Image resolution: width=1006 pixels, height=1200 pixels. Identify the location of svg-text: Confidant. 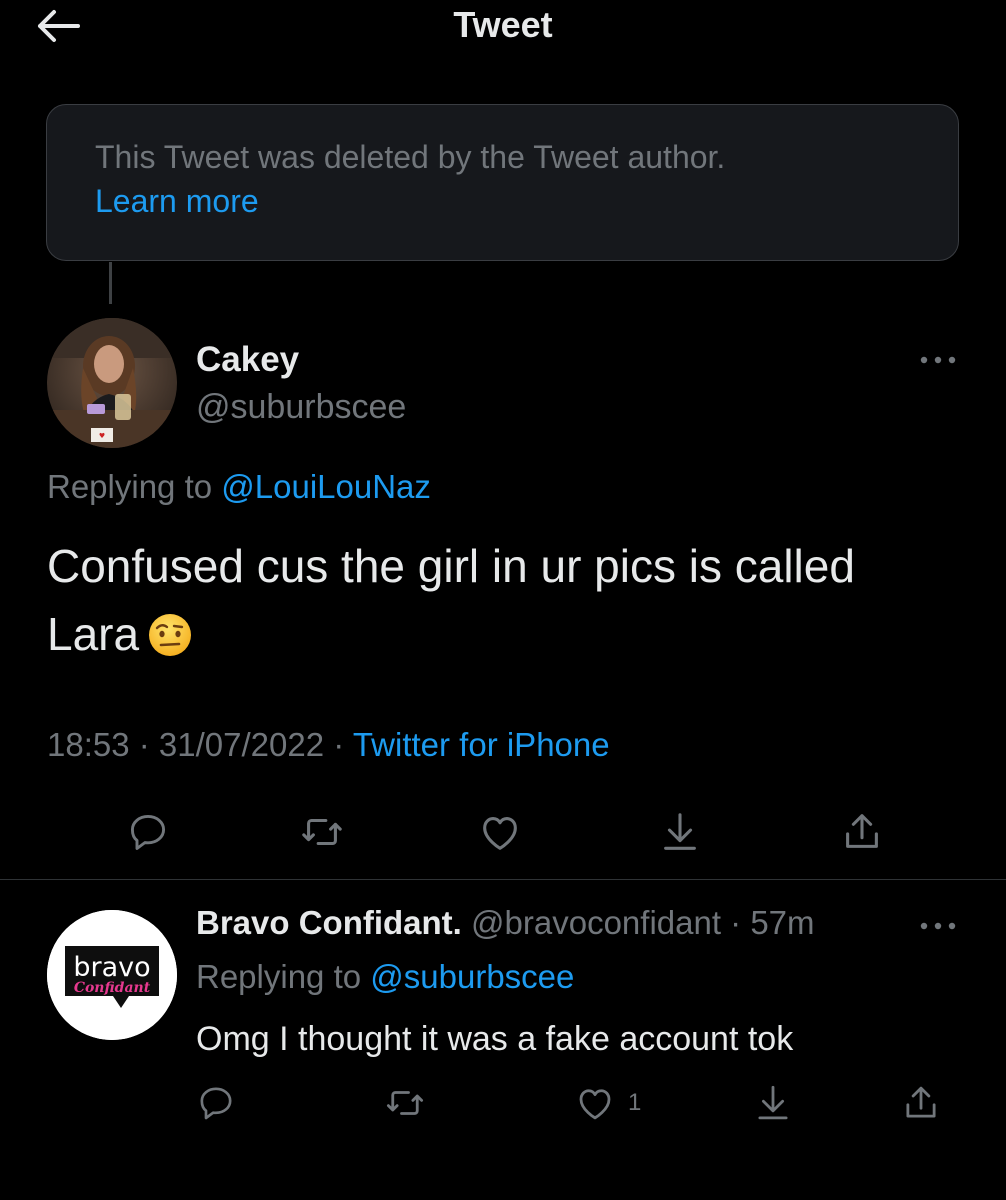
(112, 988).